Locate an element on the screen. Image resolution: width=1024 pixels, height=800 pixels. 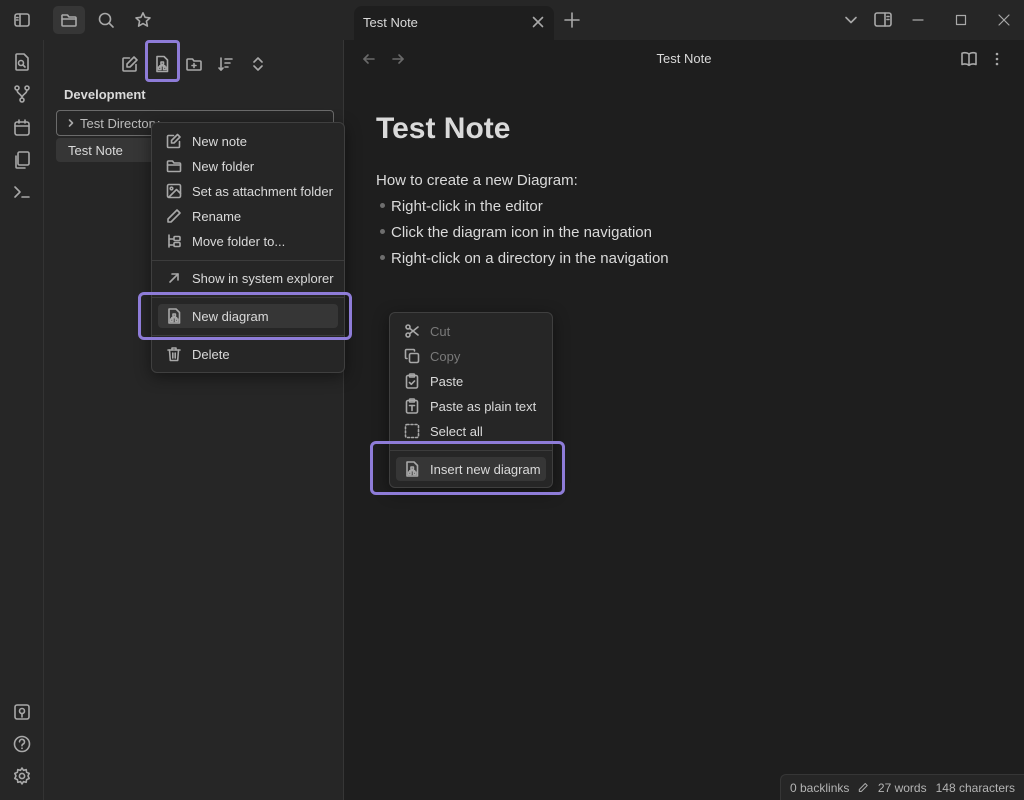
note-tab: Test Note is located at coordinates (454, 23).